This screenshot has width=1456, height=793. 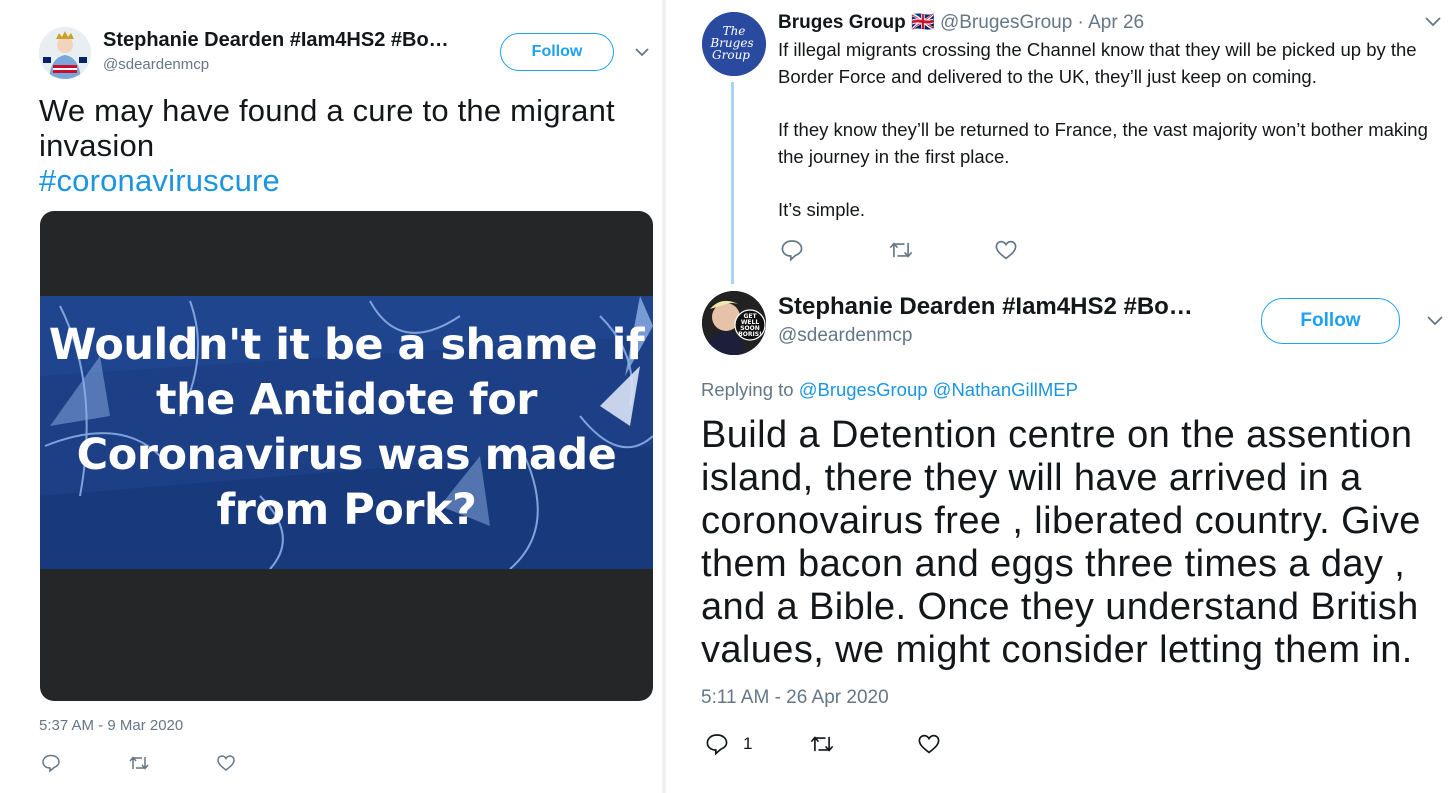 What do you see at coordinates (923, 22) in the screenshot?
I see `uk-flag-icon: 🇬🇧` at bounding box center [923, 22].